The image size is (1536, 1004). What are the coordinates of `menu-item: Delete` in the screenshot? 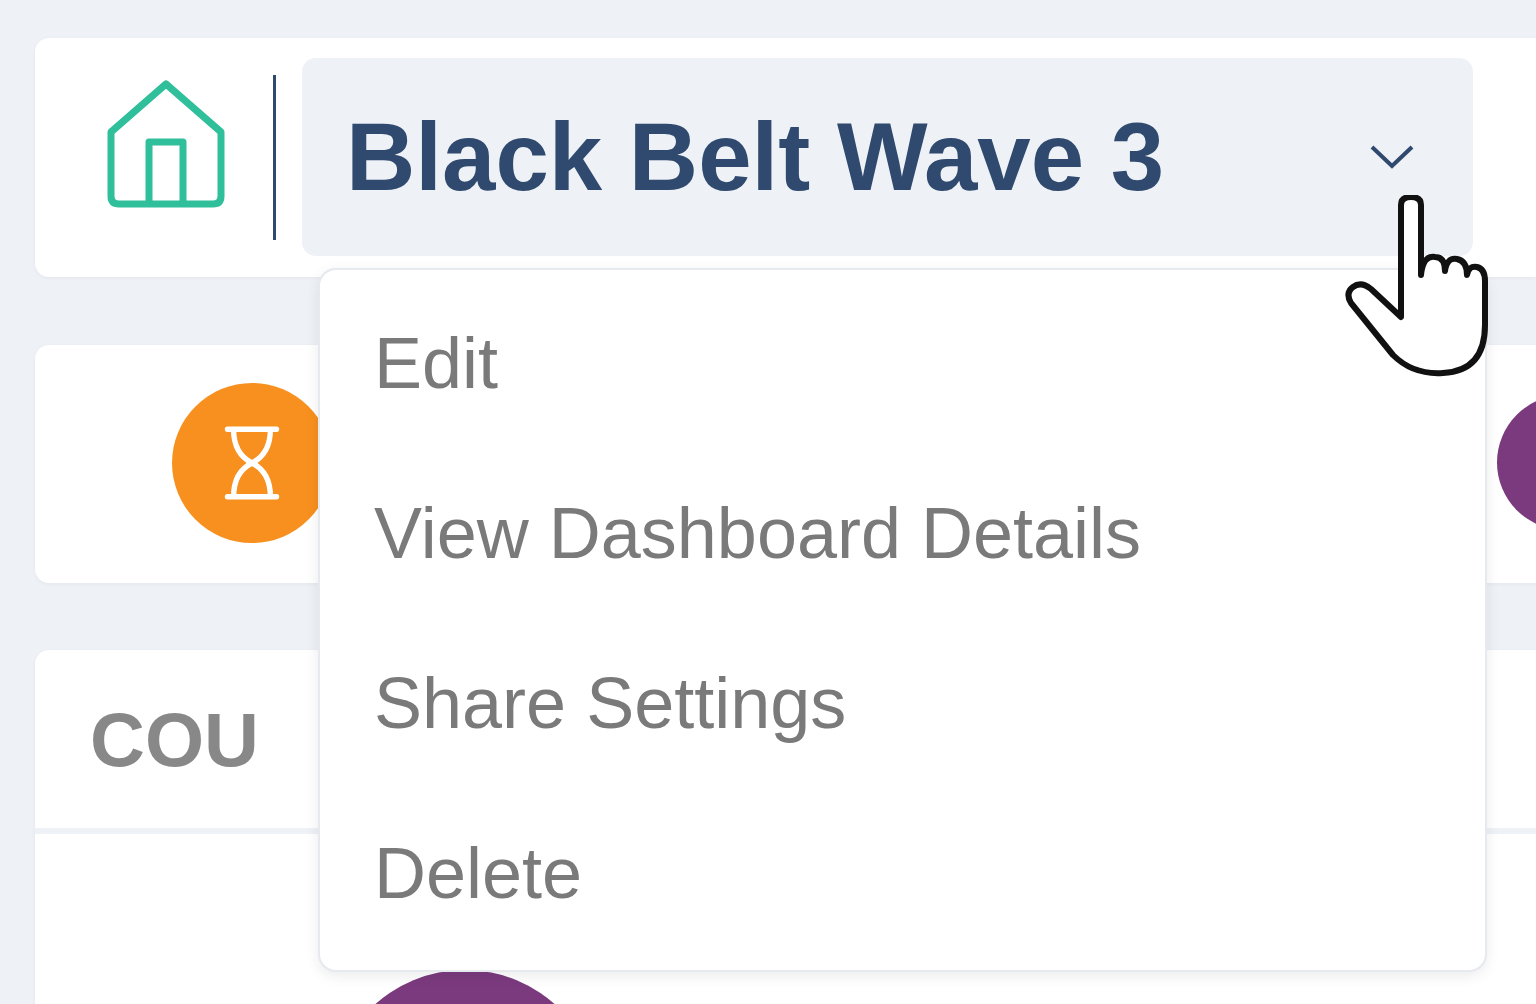 It's located at (902, 873).